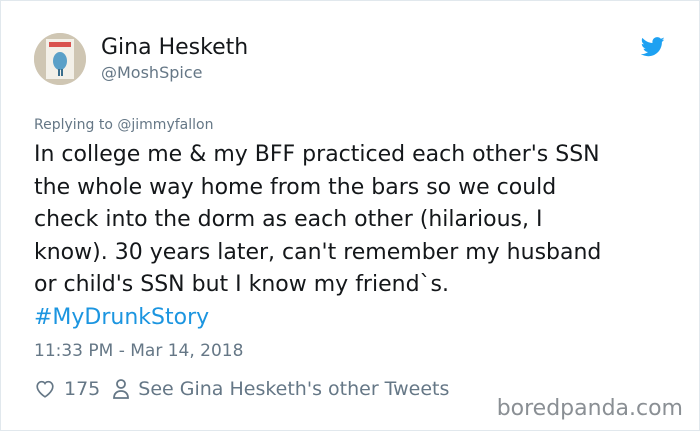  I want to click on twitter-bird-icon, so click(652, 47).